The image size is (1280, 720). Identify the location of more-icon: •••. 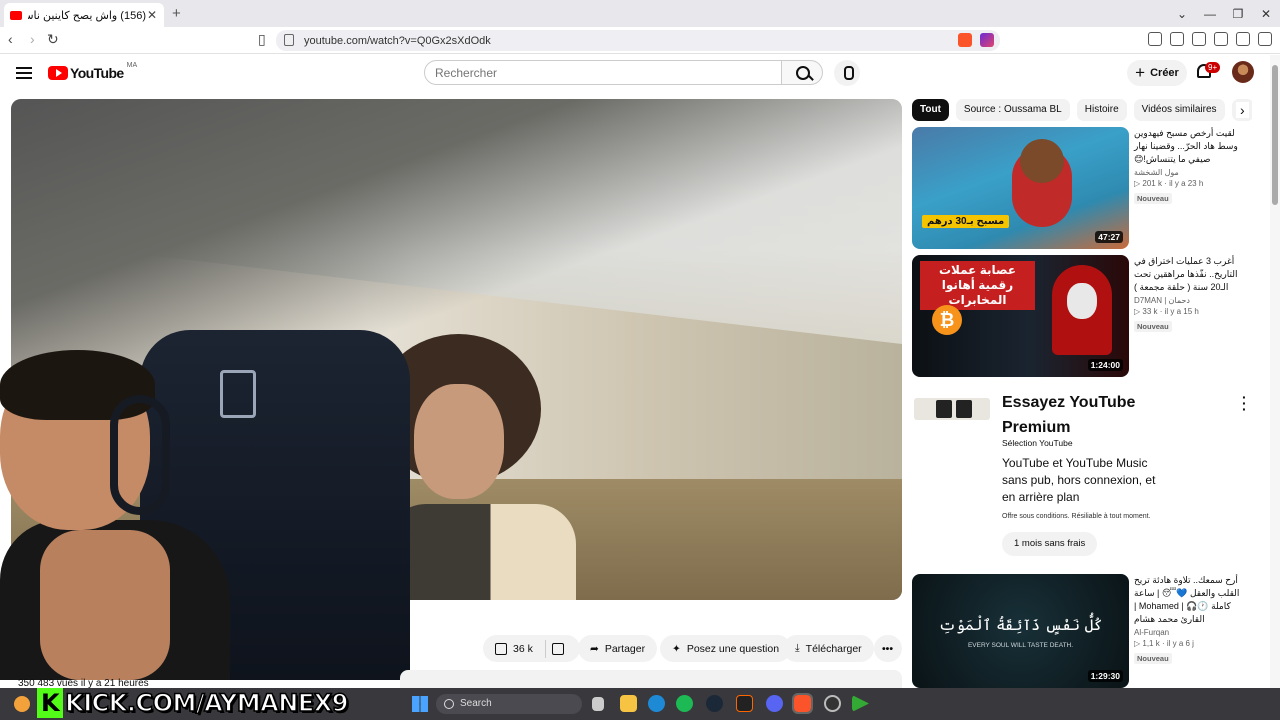
(888, 648).